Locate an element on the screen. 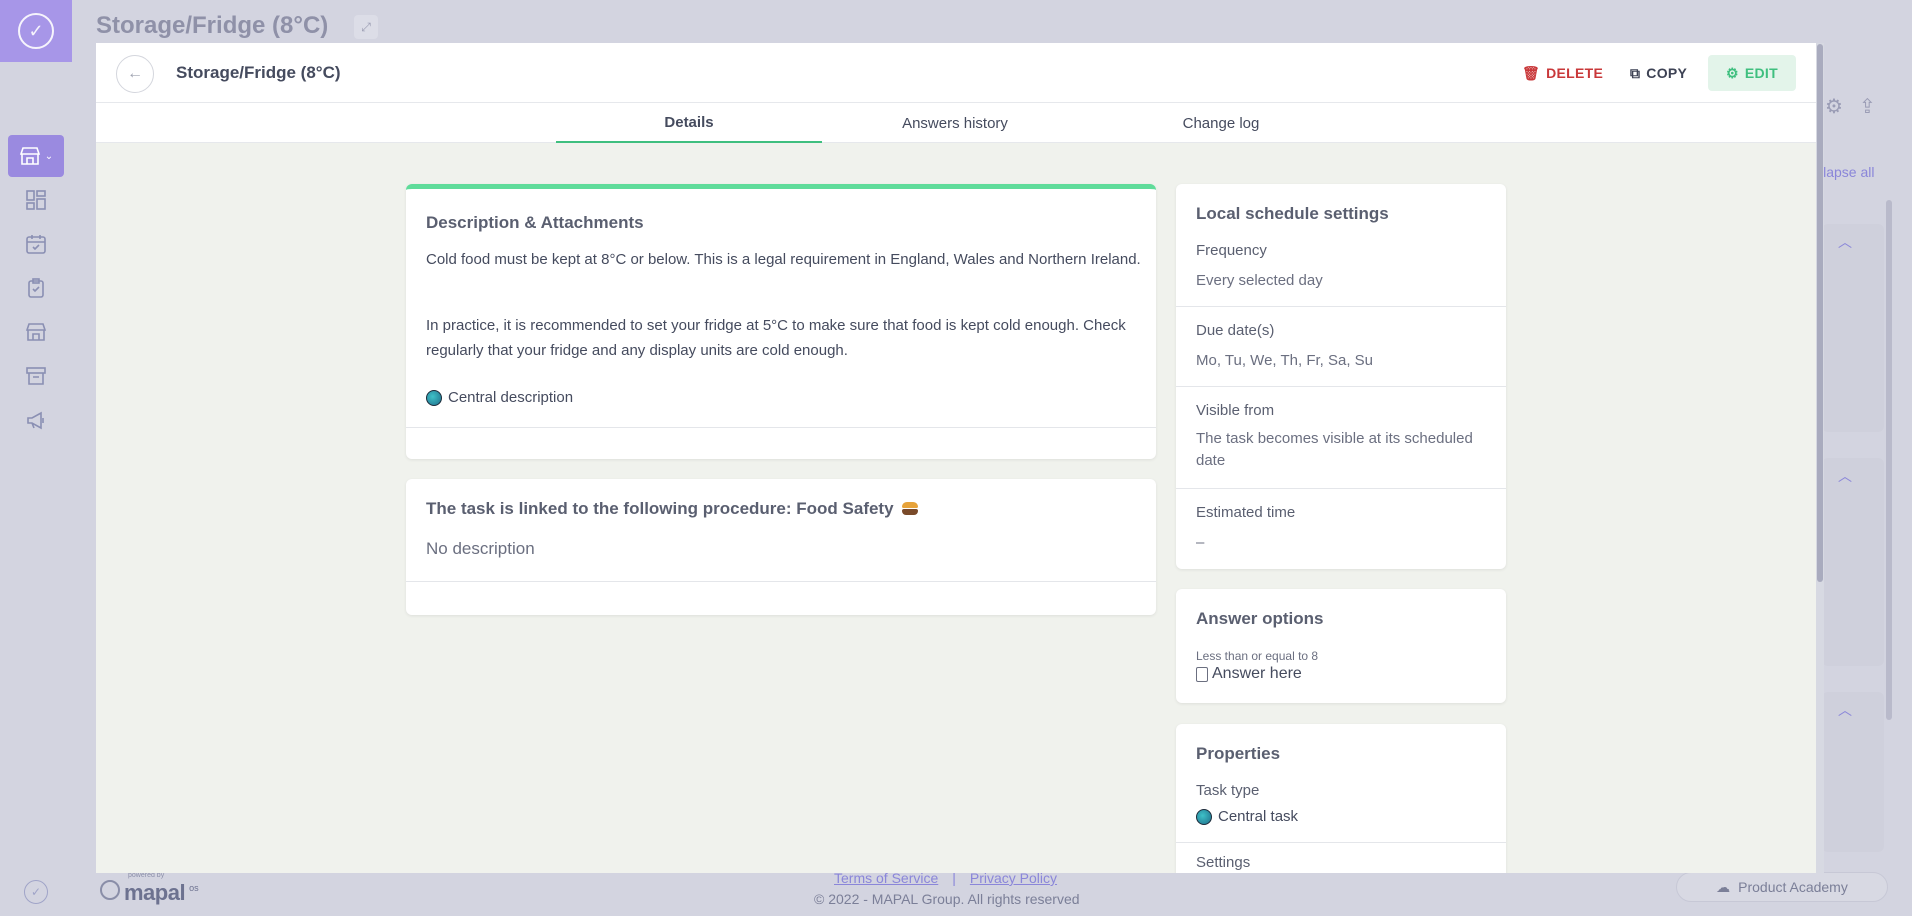 This screenshot has width=1912, height=916. no-description-text: No description is located at coordinates (480, 548).